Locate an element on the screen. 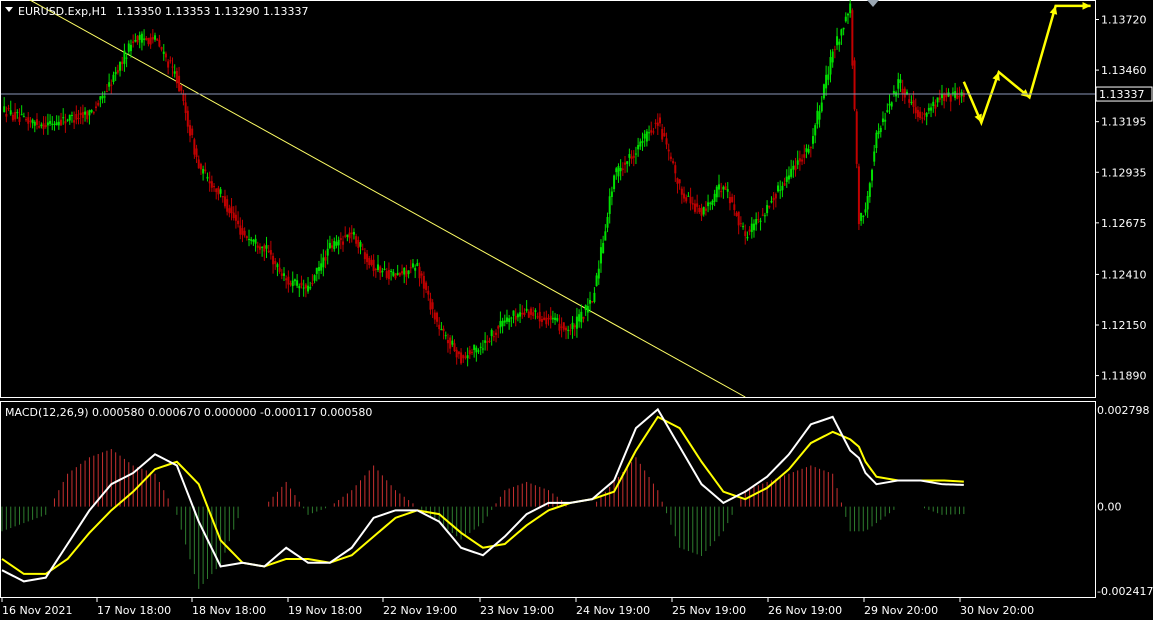  price-axis-label: 1.13460 is located at coordinates (1124, 70).